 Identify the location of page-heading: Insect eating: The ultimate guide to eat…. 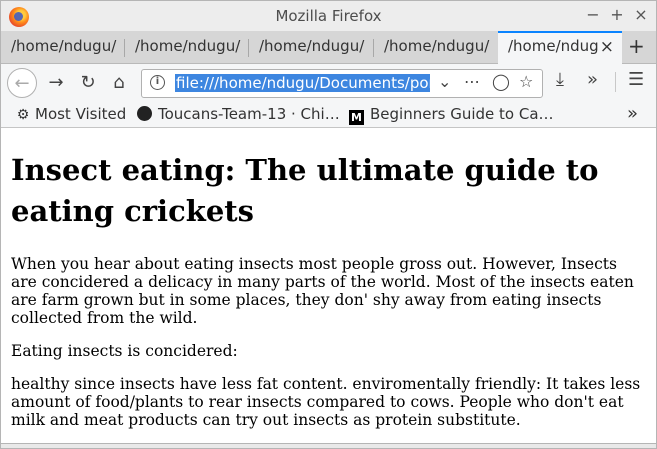
(305, 190).